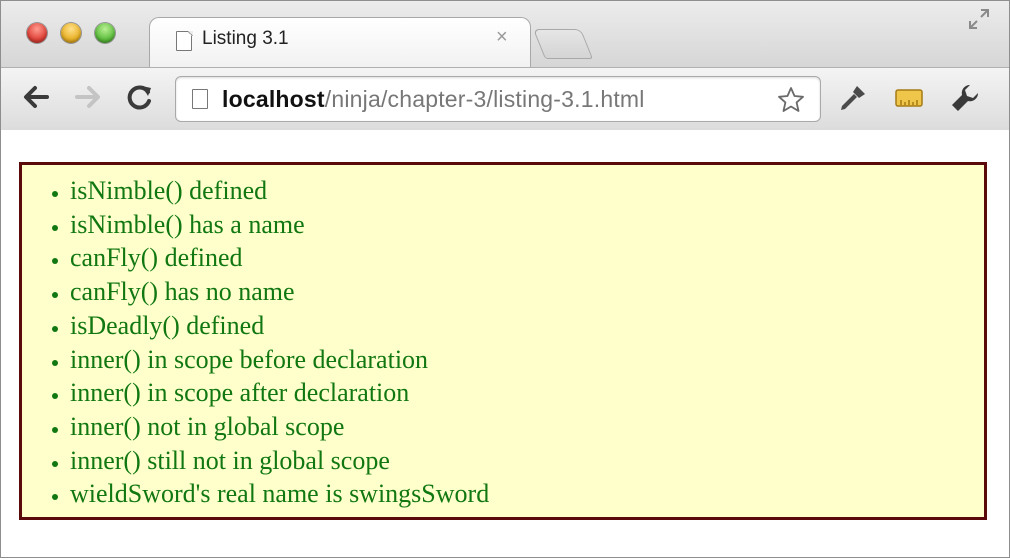 The width and height of the screenshot is (1010, 560). Describe the element at coordinates (245, 38) in the screenshot. I see `tab-title: Listing 3.1` at that location.